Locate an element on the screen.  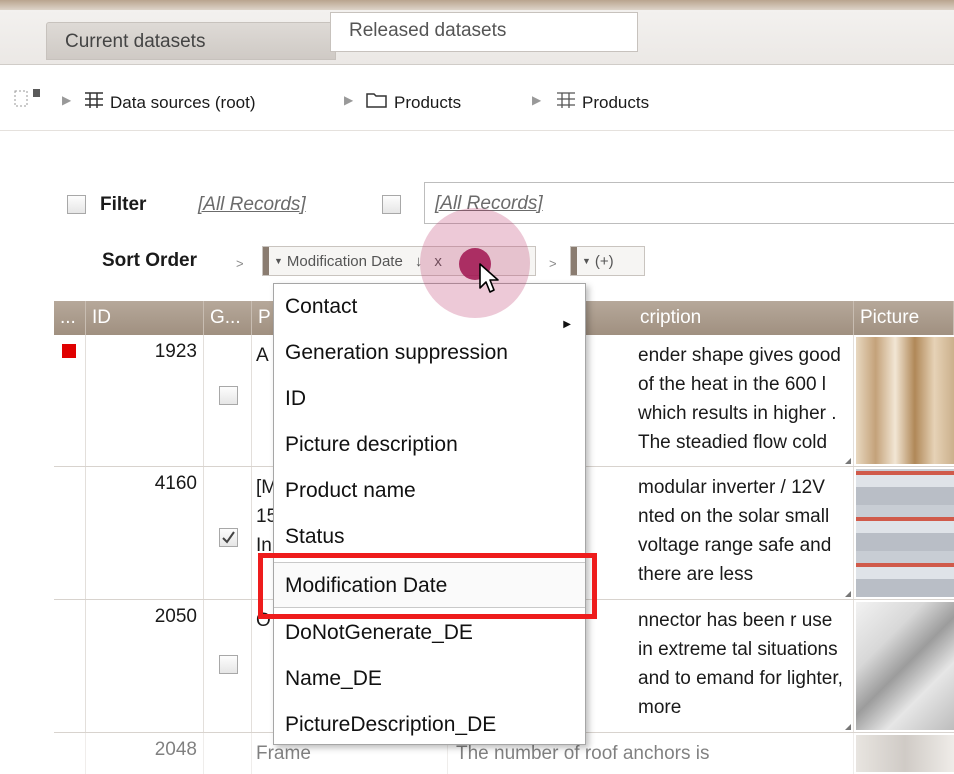
breadcrumb-item-products-table: Products is located at coordinates (602, 102).